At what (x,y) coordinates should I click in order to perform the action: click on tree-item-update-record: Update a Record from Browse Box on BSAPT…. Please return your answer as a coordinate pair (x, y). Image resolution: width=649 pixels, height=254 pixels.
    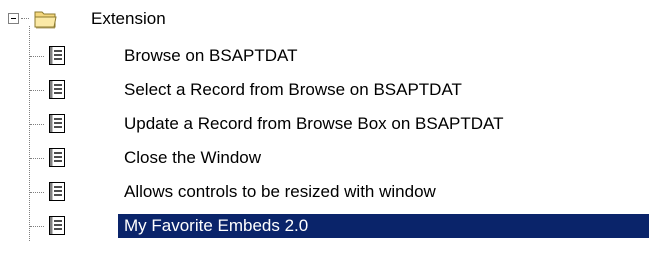
    Looking at the image, I should click on (324, 124).